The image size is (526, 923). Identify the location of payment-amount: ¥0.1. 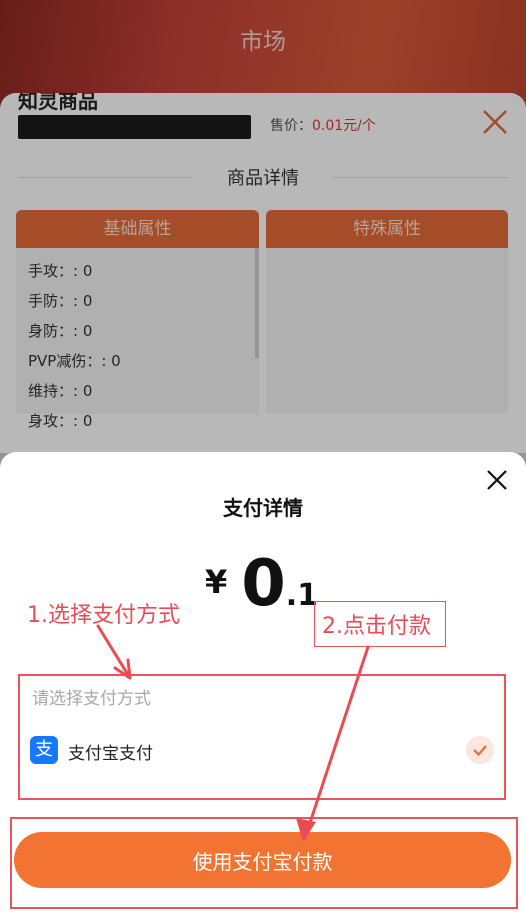
(261, 584).